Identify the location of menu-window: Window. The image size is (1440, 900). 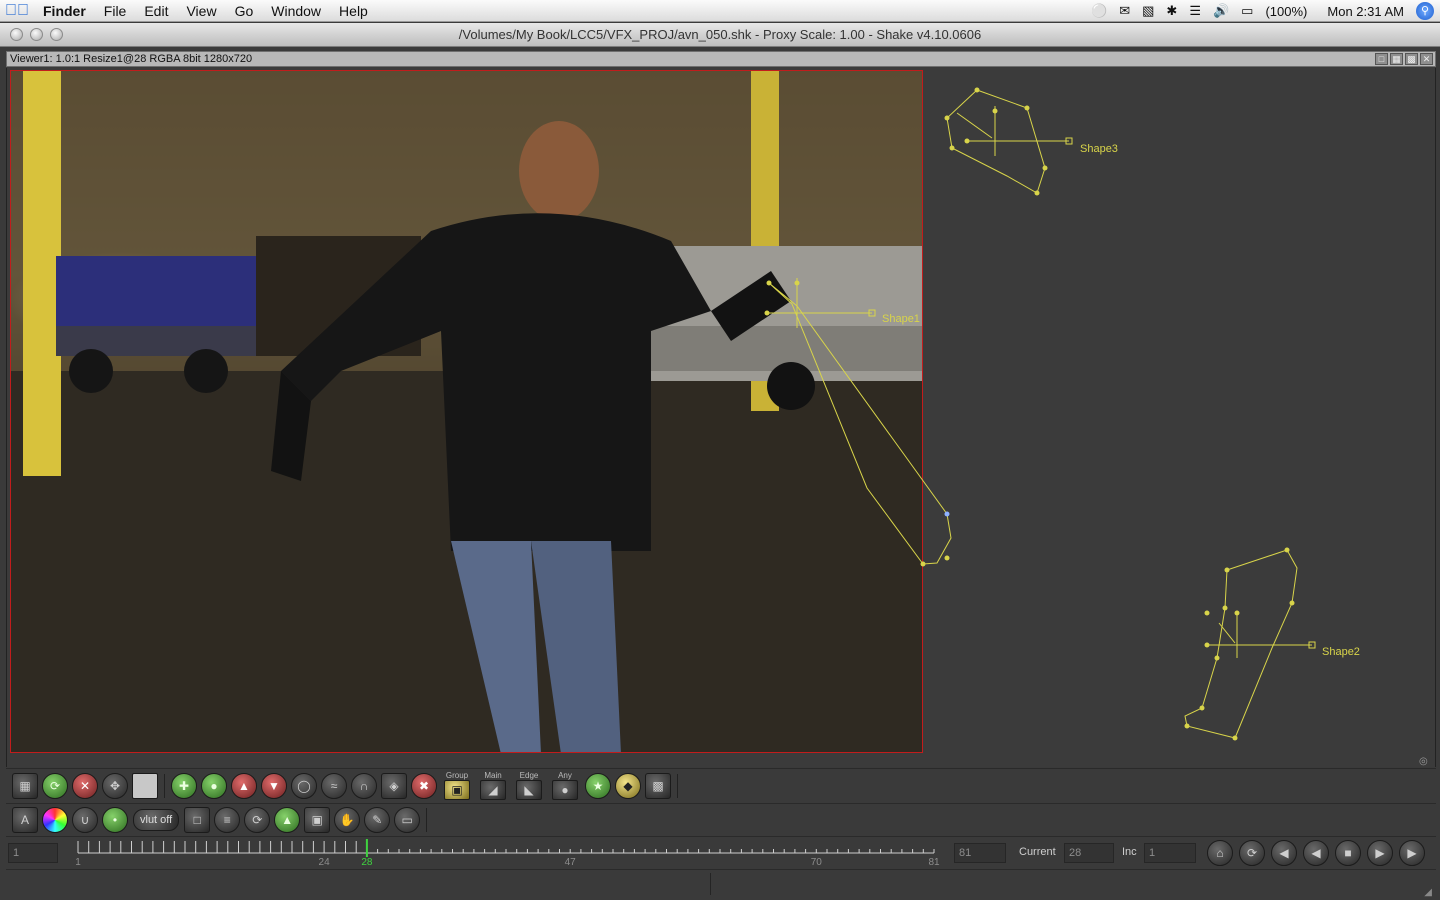
(296, 11).